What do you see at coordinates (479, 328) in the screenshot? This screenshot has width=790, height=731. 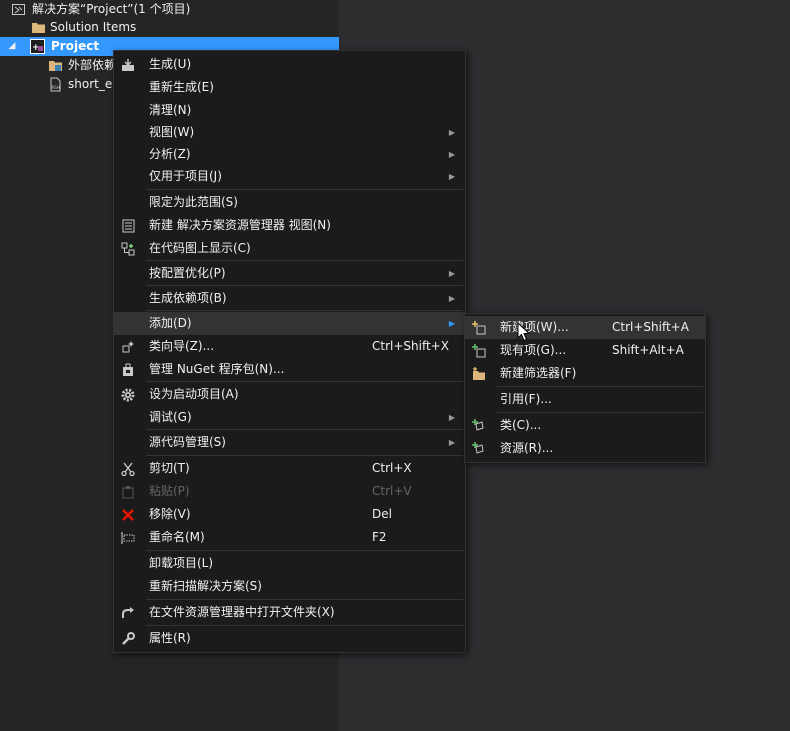 I see `new-item-icon` at bounding box center [479, 328].